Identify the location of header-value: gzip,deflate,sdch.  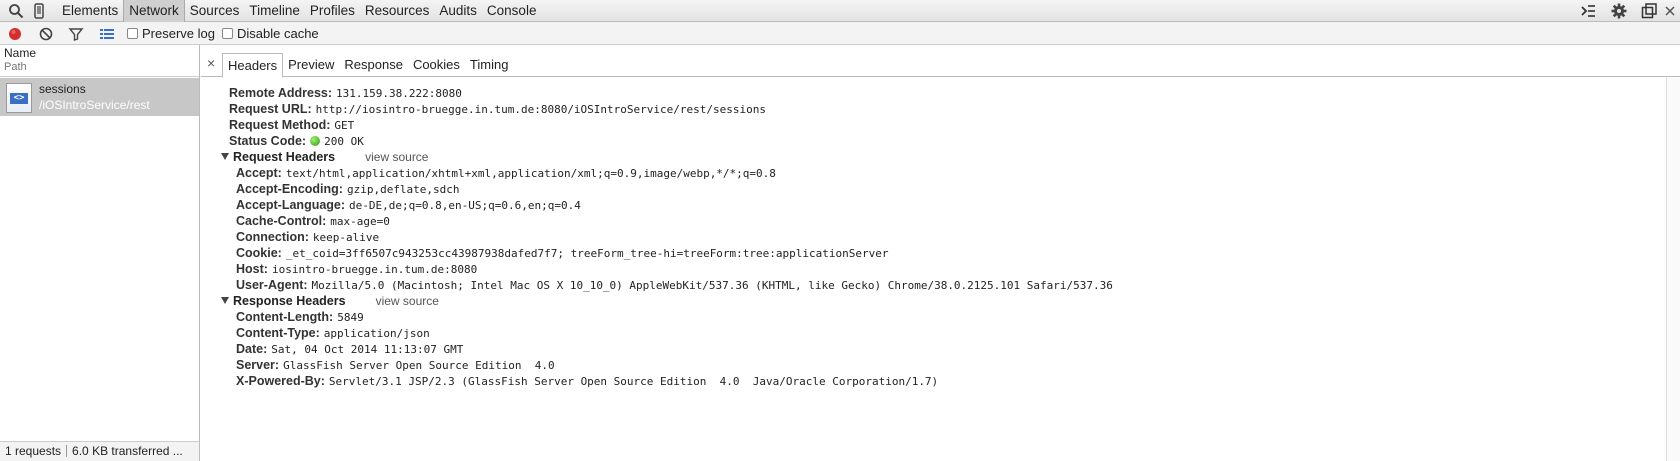
(403, 189).